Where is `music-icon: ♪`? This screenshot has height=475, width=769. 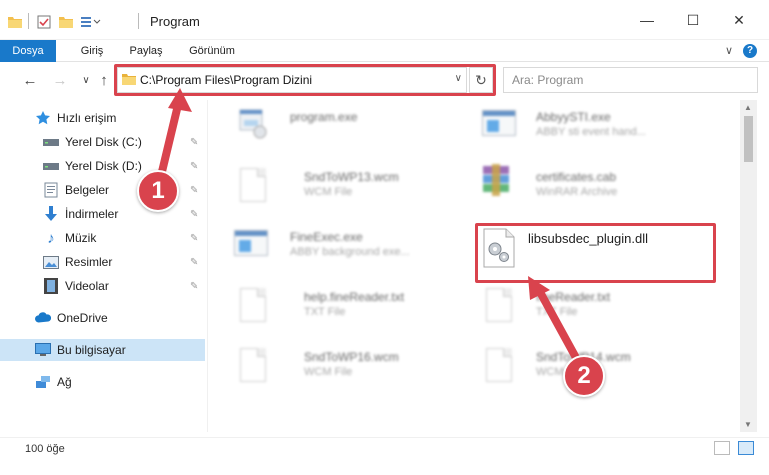 music-icon: ♪ is located at coordinates (51, 238).